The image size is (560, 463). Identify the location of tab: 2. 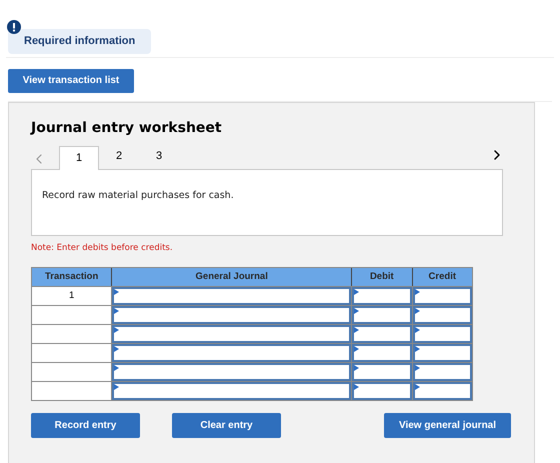
(119, 156).